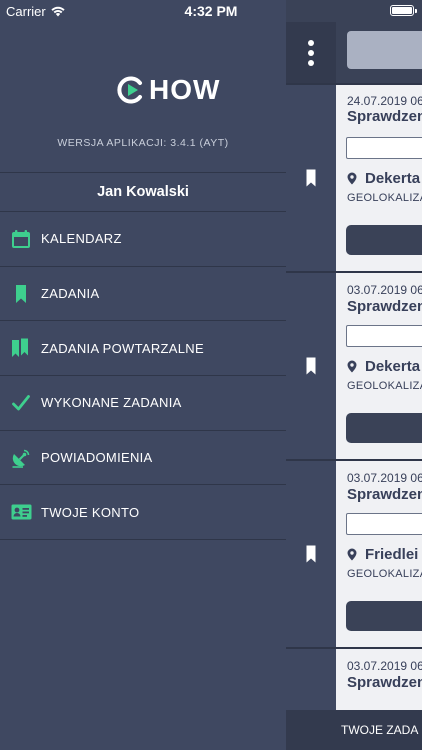 This screenshot has width=422, height=750. I want to click on menu-item-label: ZADANIA POWTARZALNE, so click(122, 348).